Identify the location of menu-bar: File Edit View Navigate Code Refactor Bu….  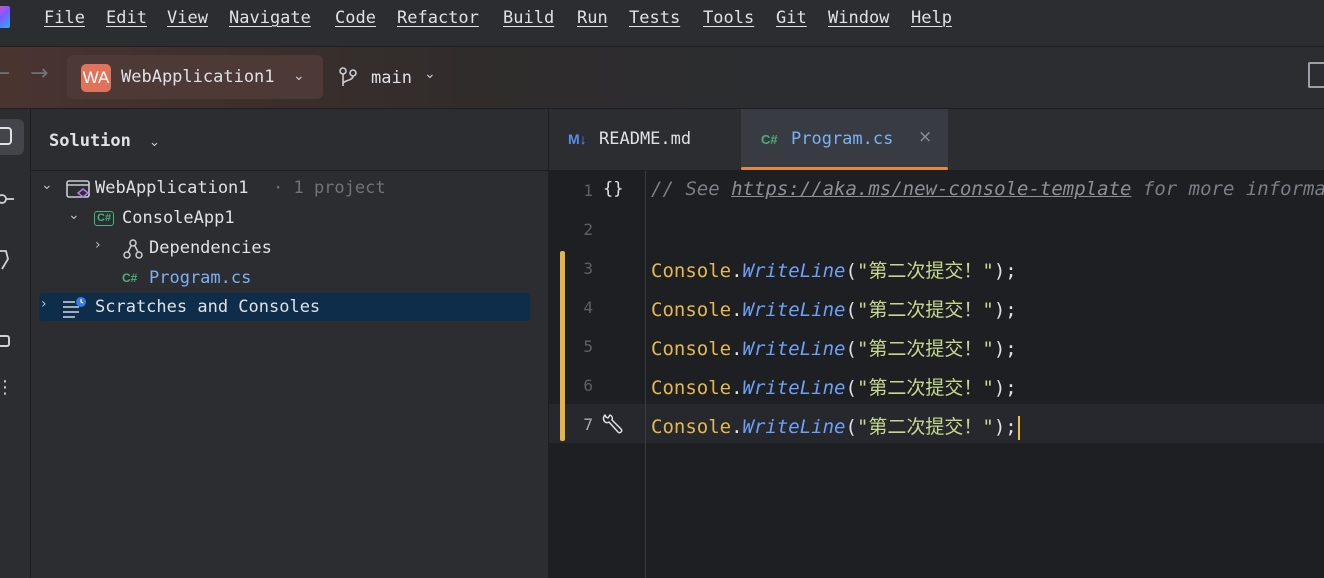
(662, 23).